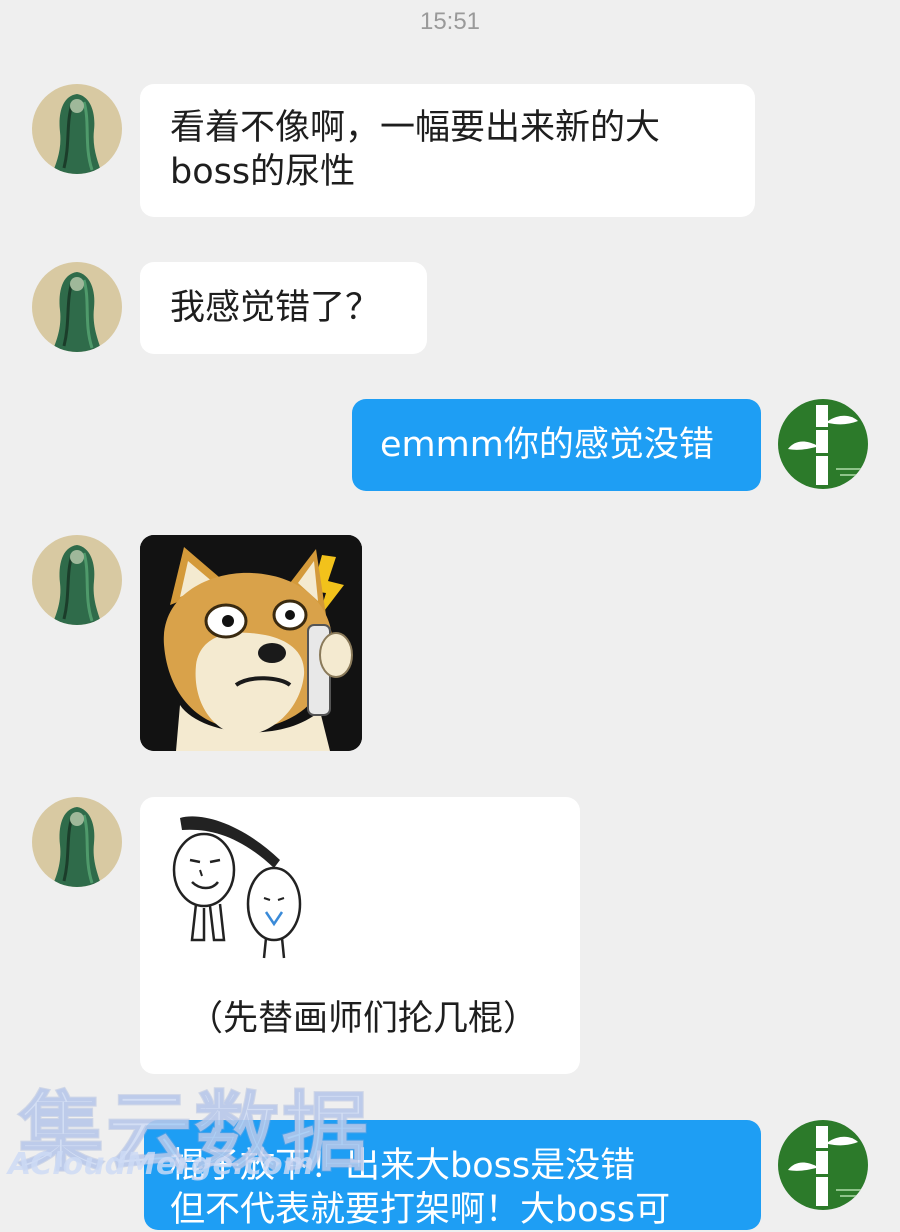  Describe the element at coordinates (275, 308) in the screenshot. I see `message-text-line: 我感觉错了？` at that location.